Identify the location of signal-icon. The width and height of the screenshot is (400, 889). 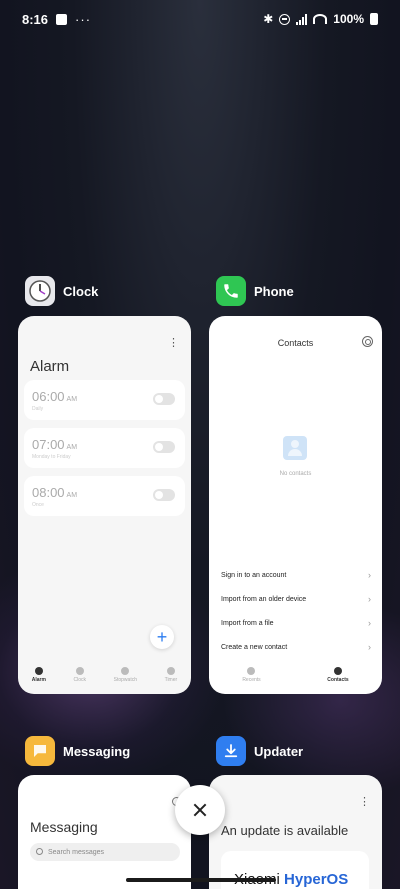
(302, 19).